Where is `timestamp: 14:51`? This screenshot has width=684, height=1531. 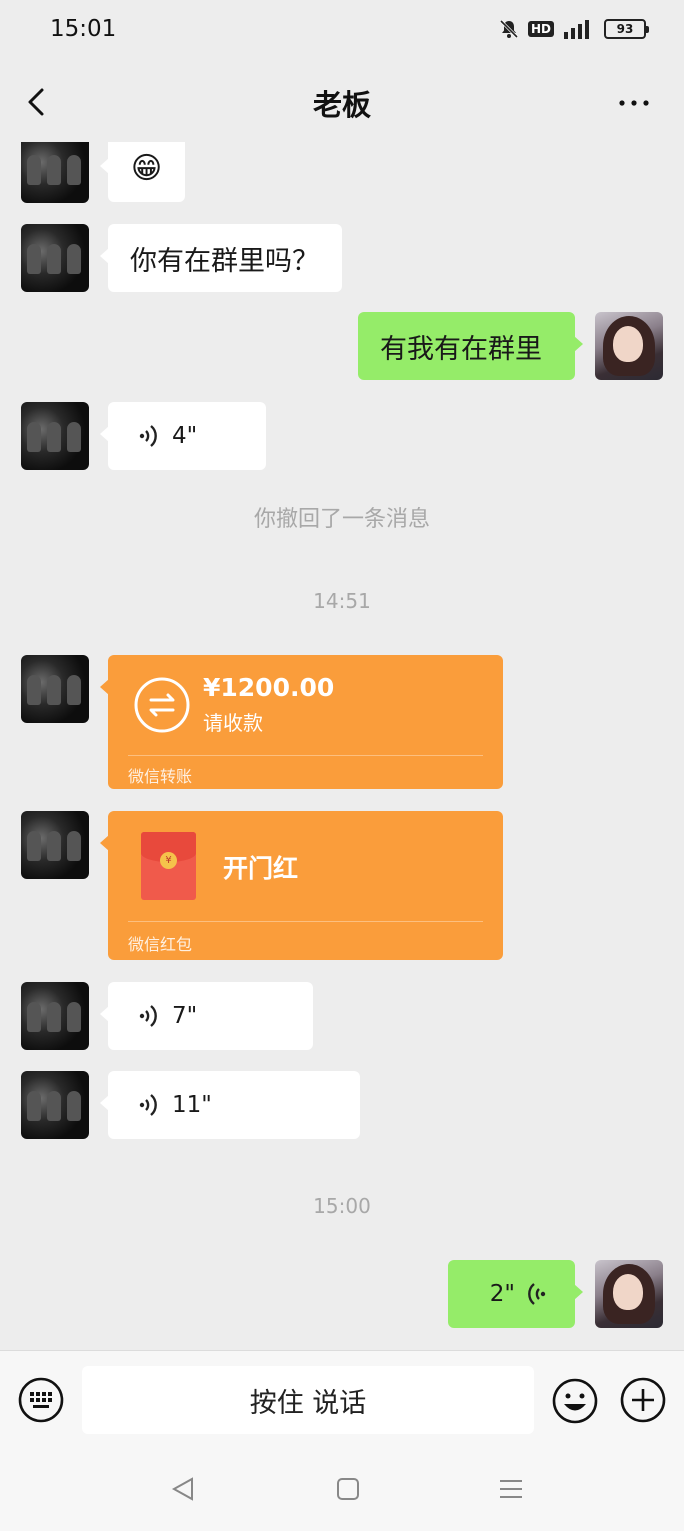 timestamp: 14:51 is located at coordinates (342, 601).